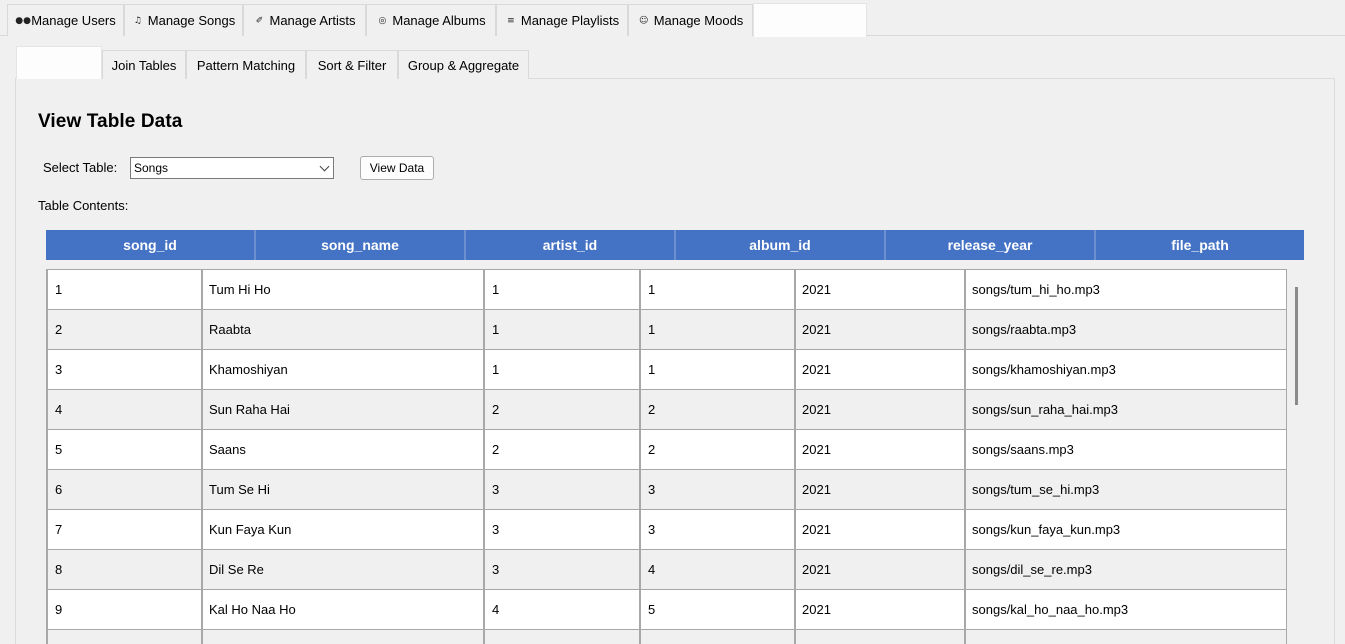 The image size is (1345, 644). I want to click on table-cell-file-path: songs/tum_se_hi.mp3, so click(1125, 489).